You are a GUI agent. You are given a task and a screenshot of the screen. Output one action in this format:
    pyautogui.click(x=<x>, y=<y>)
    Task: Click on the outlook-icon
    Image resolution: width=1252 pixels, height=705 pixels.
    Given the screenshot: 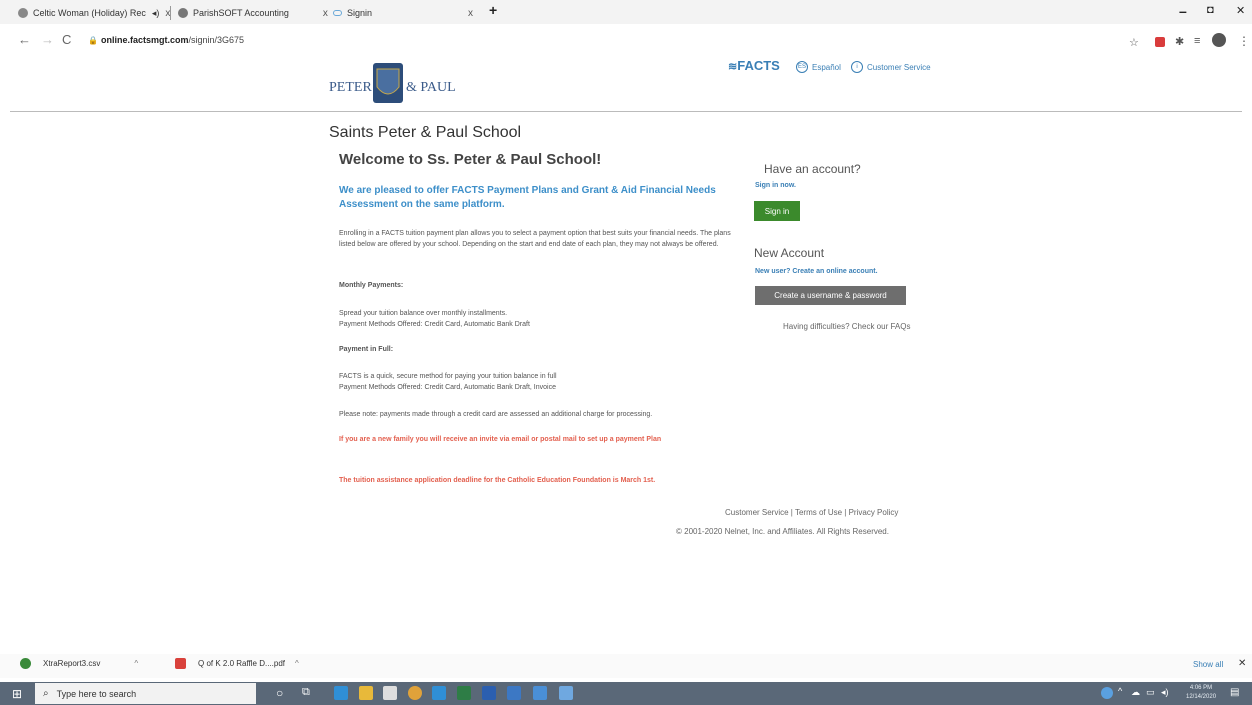 What is the action you would take?
    pyautogui.click(x=439, y=693)
    